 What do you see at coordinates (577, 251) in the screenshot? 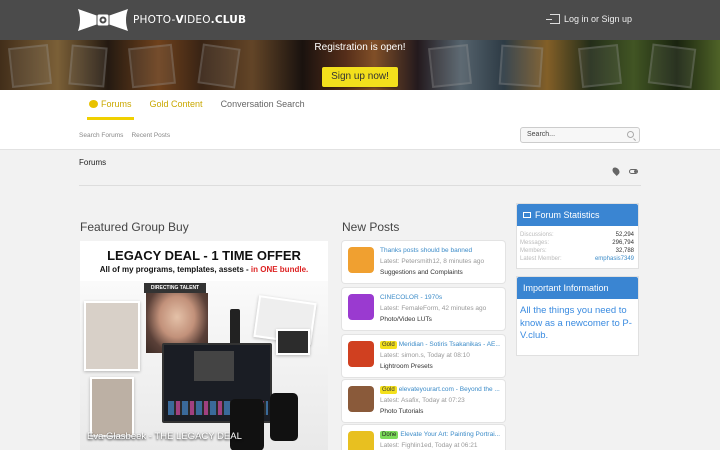
I see `stat-members: 32,788 Members:` at bounding box center [577, 251].